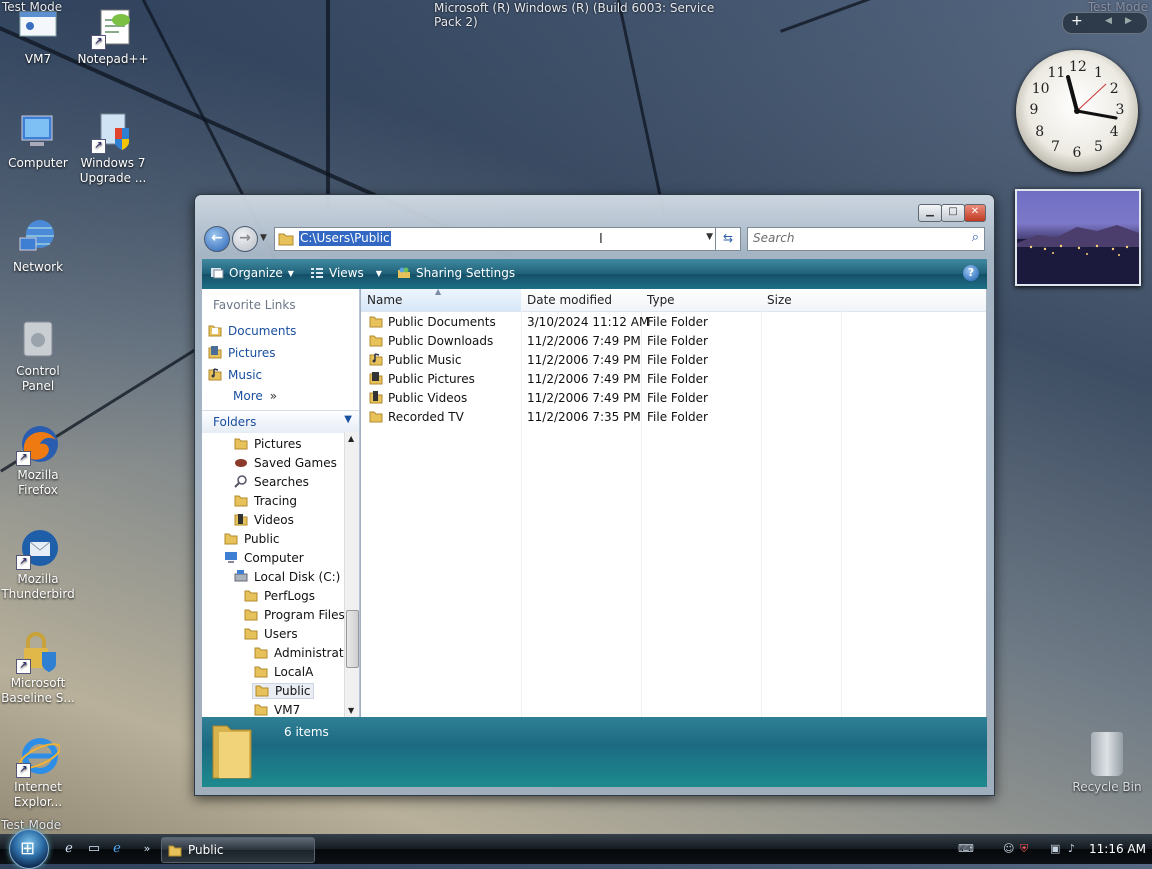 Image resolution: width=1152 pixels, height=869 pixels. Describe the element at coordinates (1077, 153) in the screenshot. I see `clock-numeral: 6` at that location.